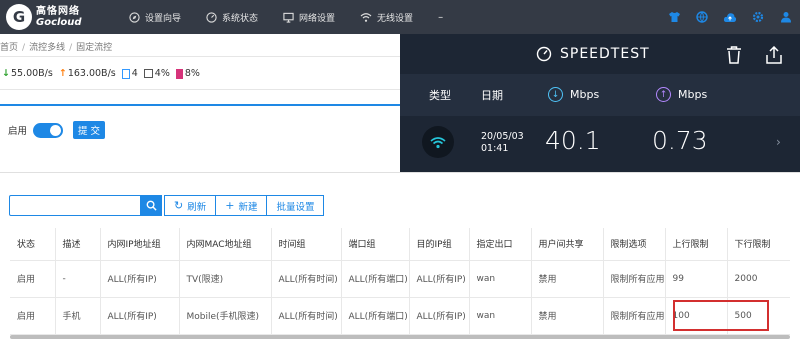 The width and height of the screenshot is (800, 343). Describe the element at coordinates (241, 205) in the screenshot. I see `new-button: + 新建` at that location.